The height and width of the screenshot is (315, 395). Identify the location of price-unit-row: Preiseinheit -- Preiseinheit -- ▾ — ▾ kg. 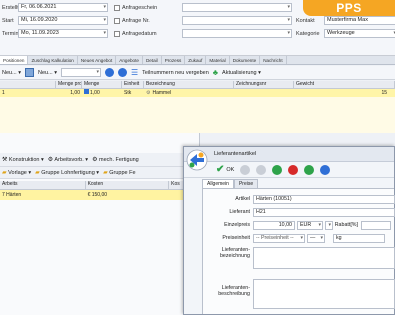
(294, 238).